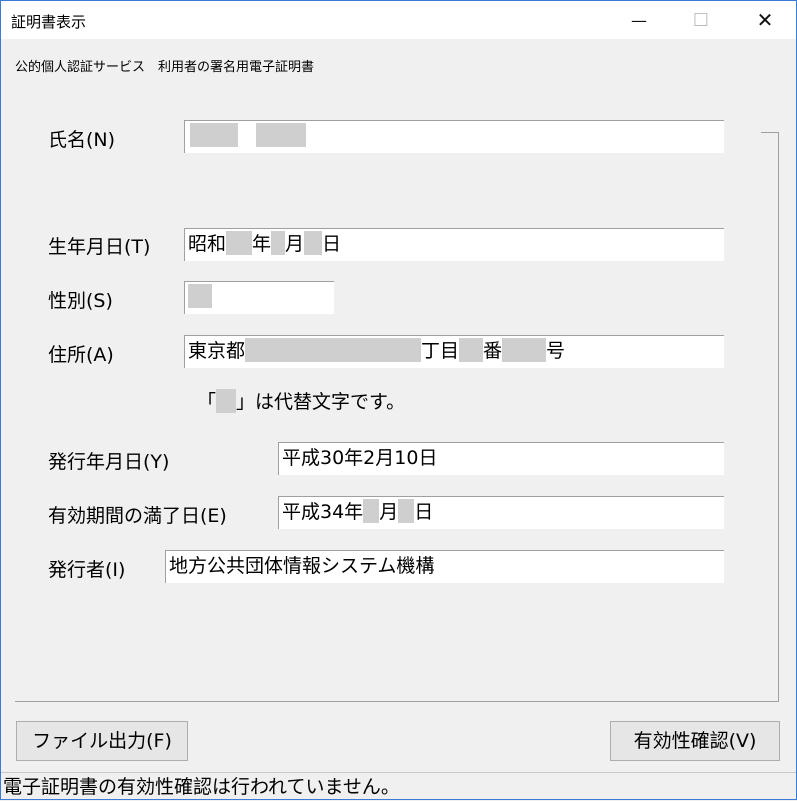  What do you see at coordinates (87, 570) in the screenshot?
I see `issuer-label: 発行者(I)` at bounding box center [87, 570].